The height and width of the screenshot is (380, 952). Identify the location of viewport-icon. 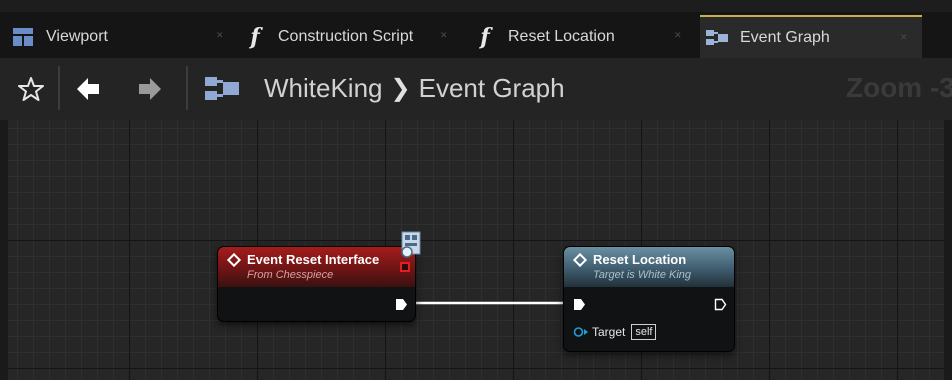
(23, 37).